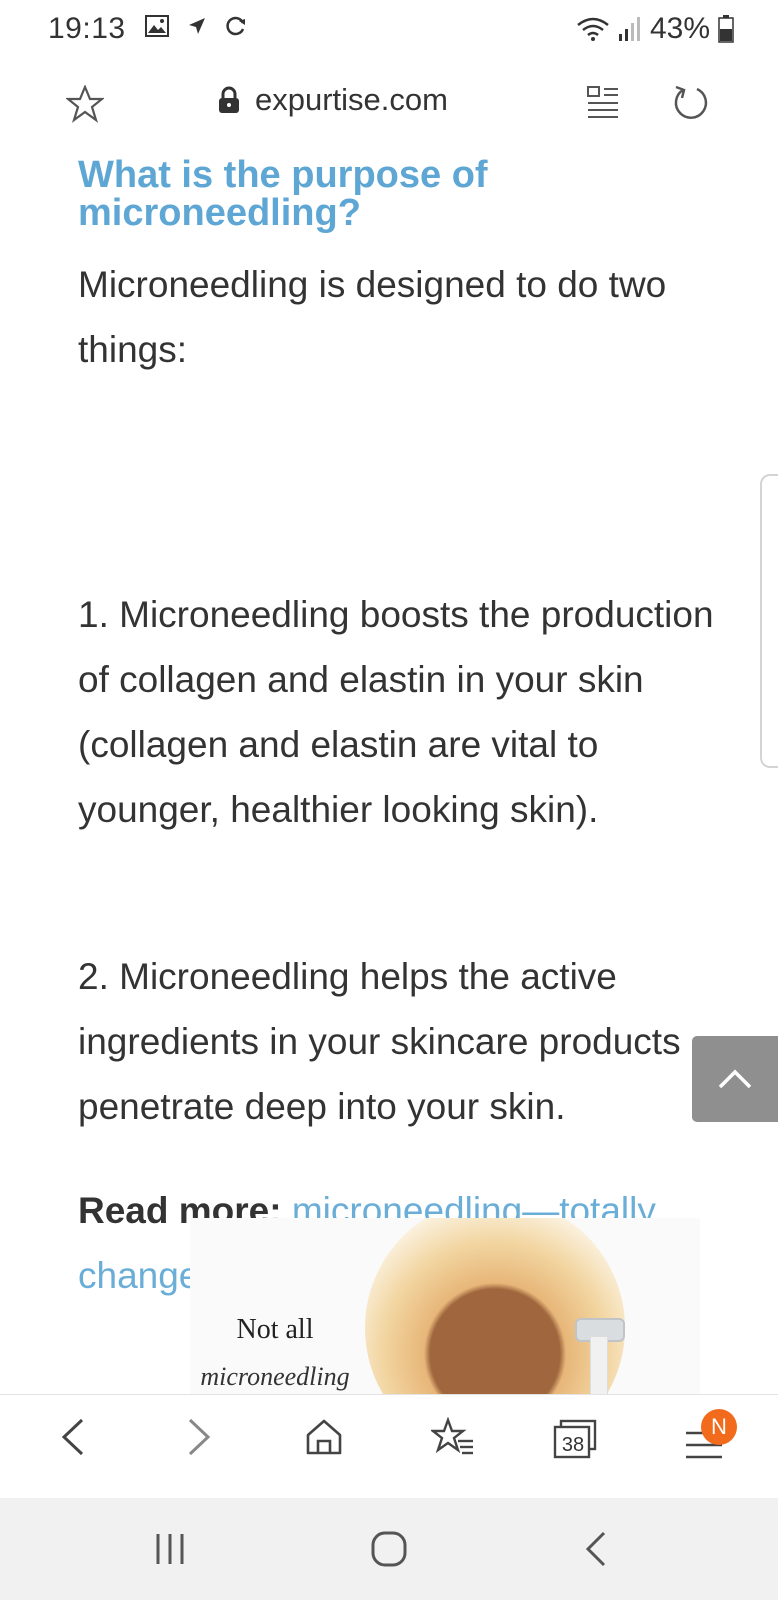 Image resolution: width=778 pixels, height=1600 pixels. I want to click on url-bar: expurtise.com, so click(389, 105).